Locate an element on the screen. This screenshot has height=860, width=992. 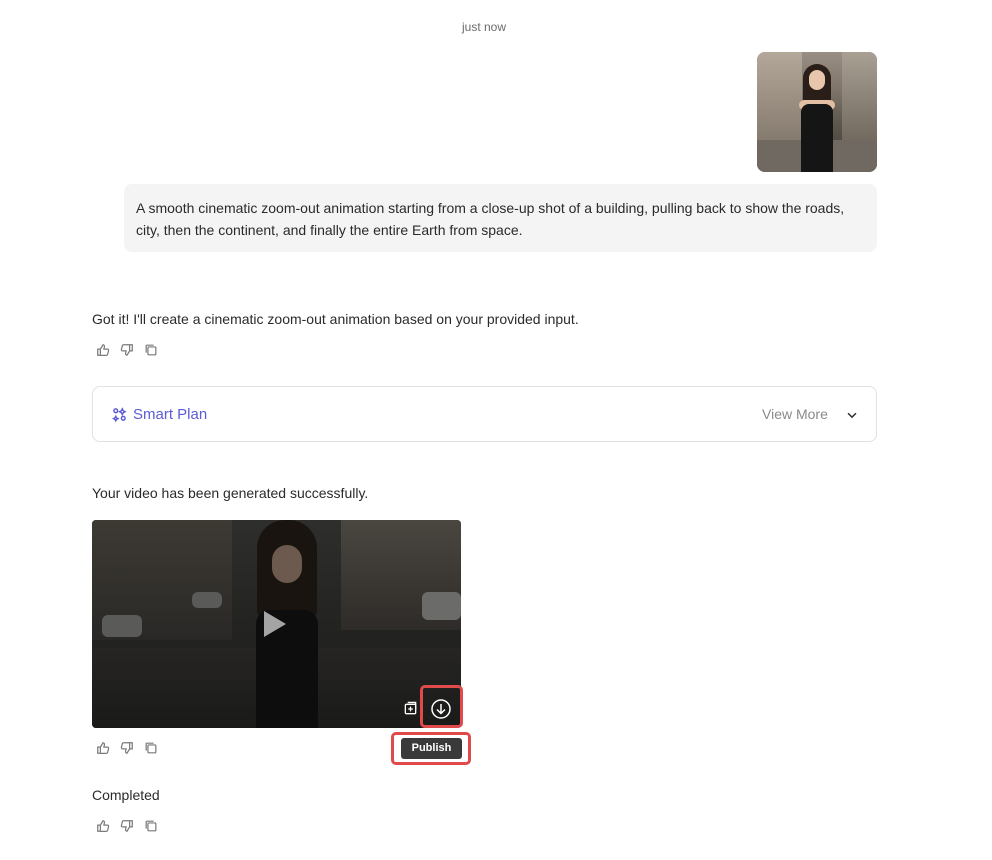
image-building-right is located at coordinates (859, 99).